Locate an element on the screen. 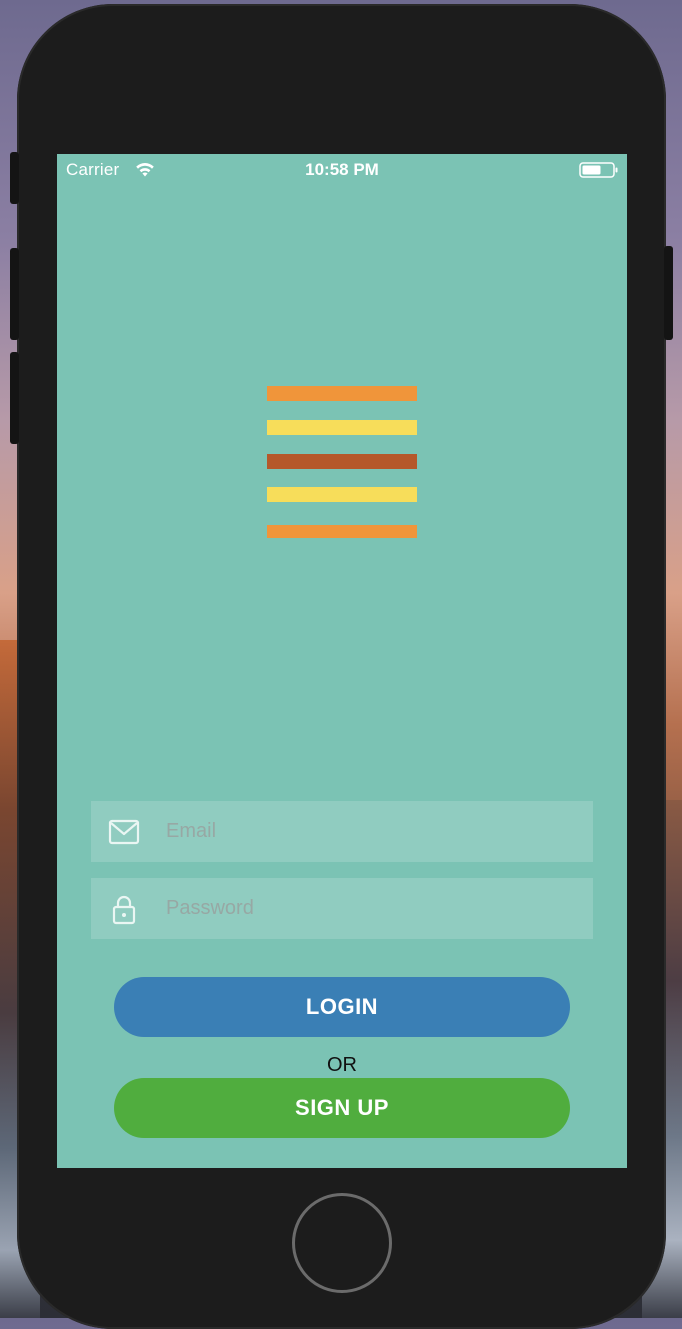 This screenshot has width=682, height=1329. lock-icon is located at coordinates (124, 910).